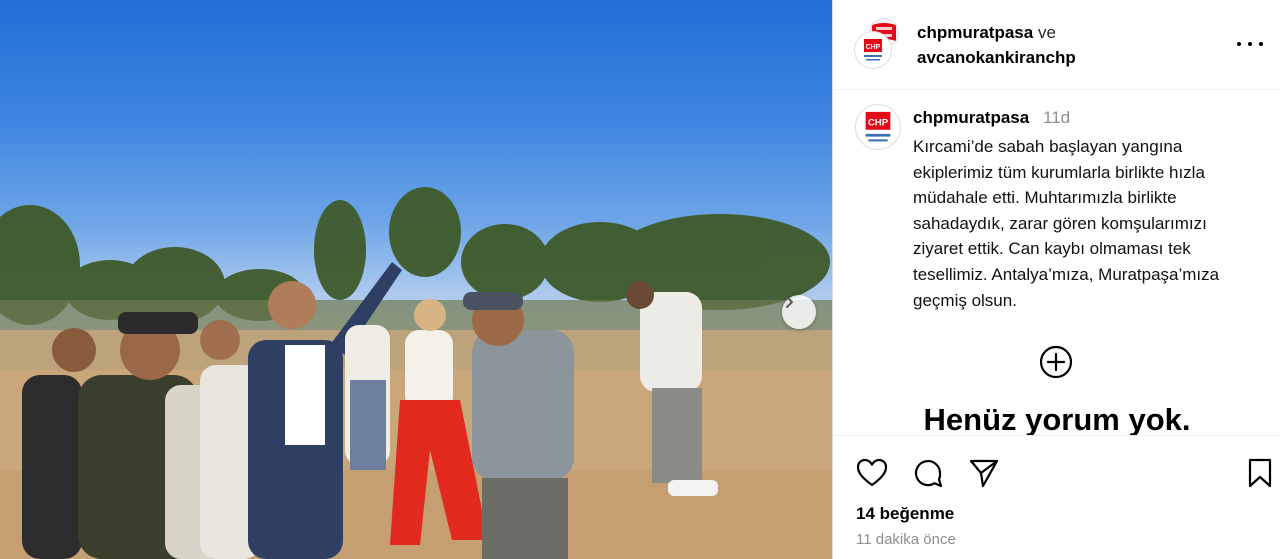 The width and height of the screenshot is (1280, 559). I want to click on add-circle-icon, so click(1056, 362).